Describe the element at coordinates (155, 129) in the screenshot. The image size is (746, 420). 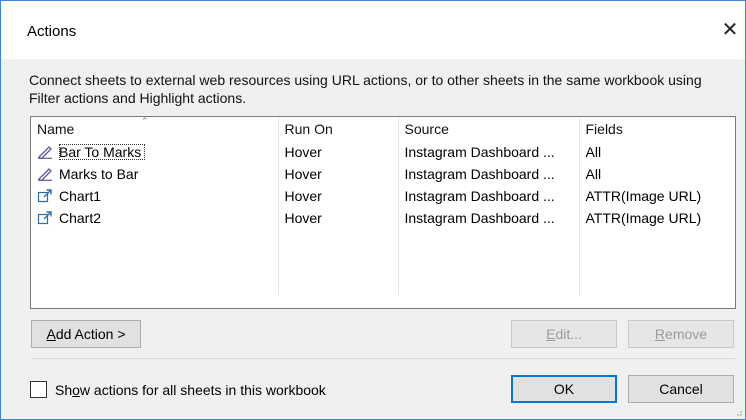
I see `column-header-name: Name ⌃` at that location.